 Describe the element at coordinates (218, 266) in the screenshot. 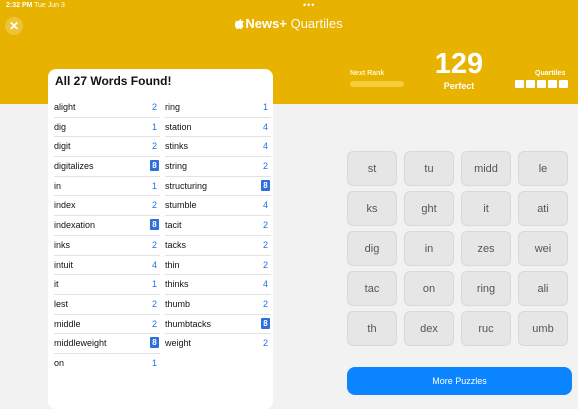

I see `word-row: thin 2` at that location.